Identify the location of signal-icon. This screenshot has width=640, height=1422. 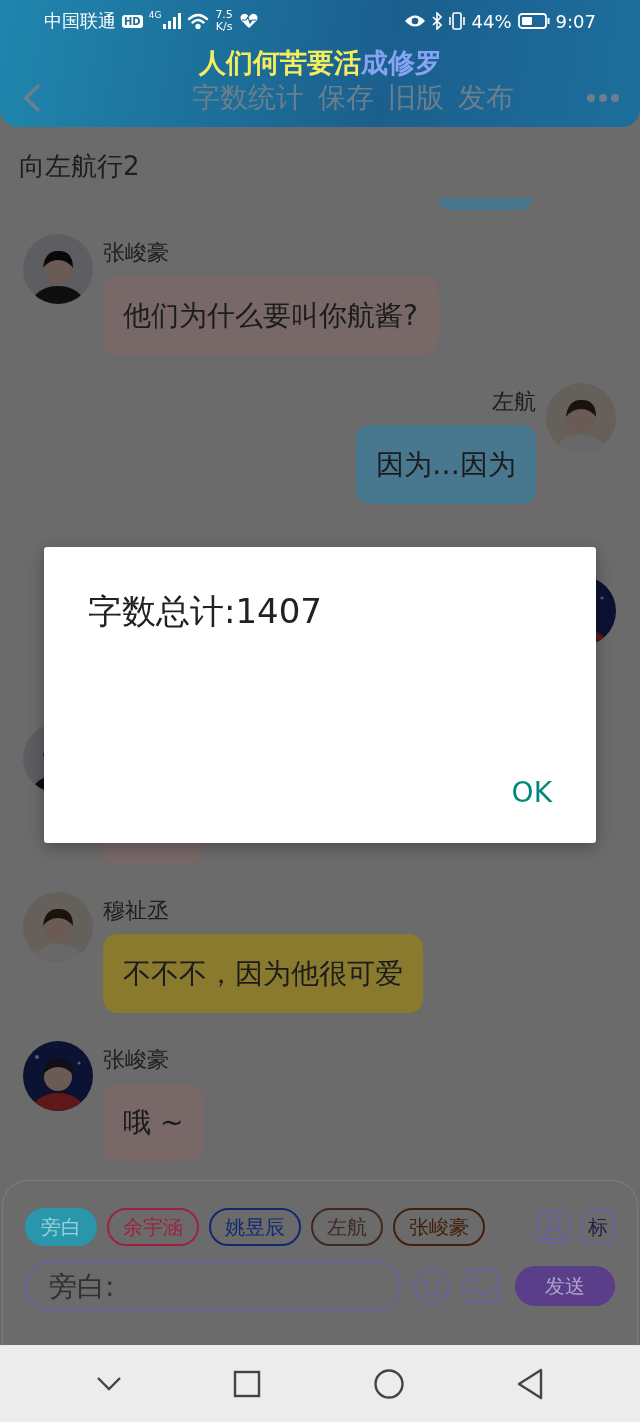
(172, 21).